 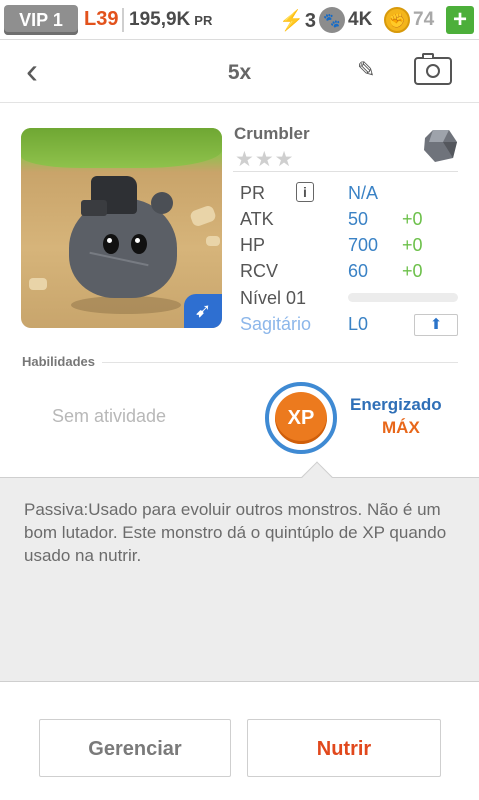 I want to click on page-header: ‹ 5x ✎, so click(x=239, y=72).